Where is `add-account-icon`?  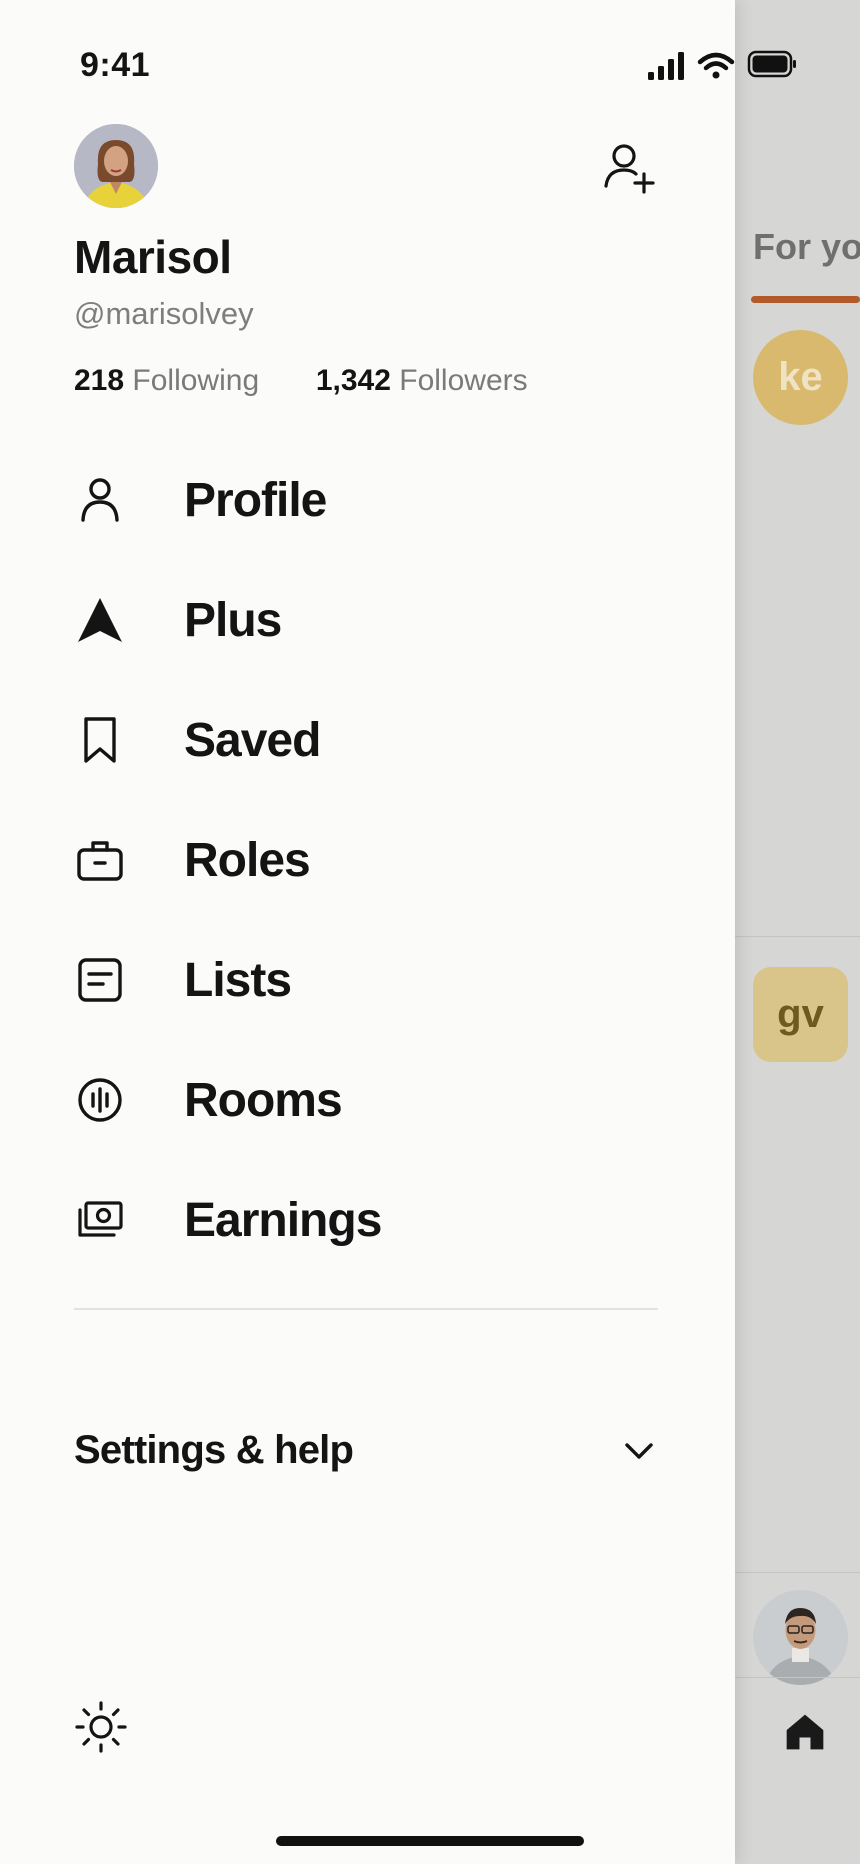 add-account-icon is located at coordinates (628, 168).